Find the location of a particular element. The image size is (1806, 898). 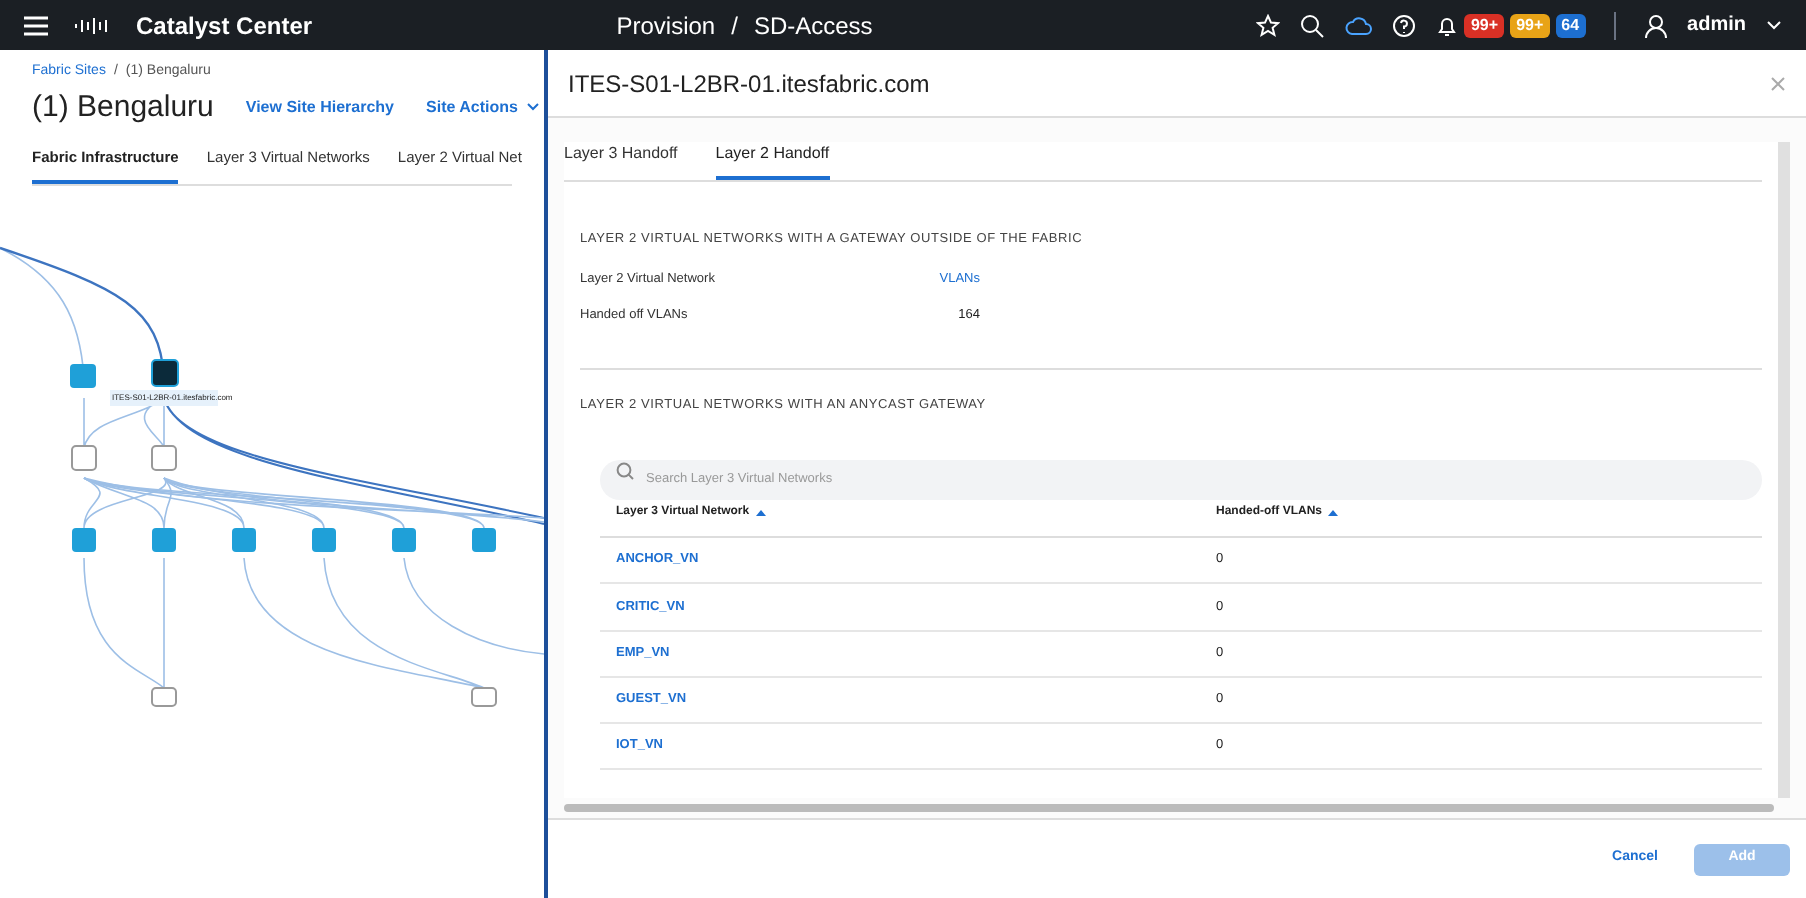

page-title: Provision is located at coordinates (666, 26).